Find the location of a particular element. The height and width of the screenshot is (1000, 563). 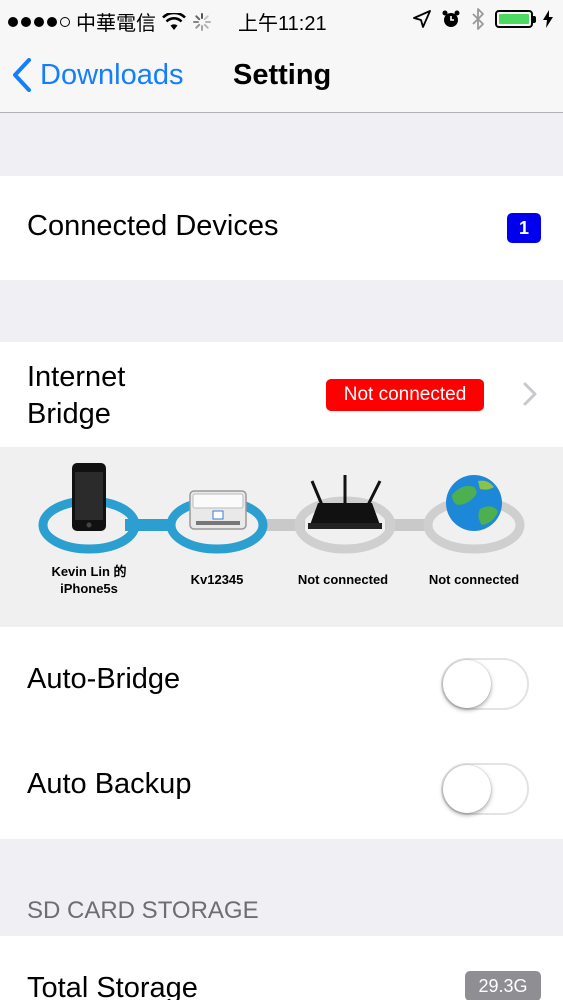

auto-backup-label: Auto Backup is located at coordinates (109, 784).